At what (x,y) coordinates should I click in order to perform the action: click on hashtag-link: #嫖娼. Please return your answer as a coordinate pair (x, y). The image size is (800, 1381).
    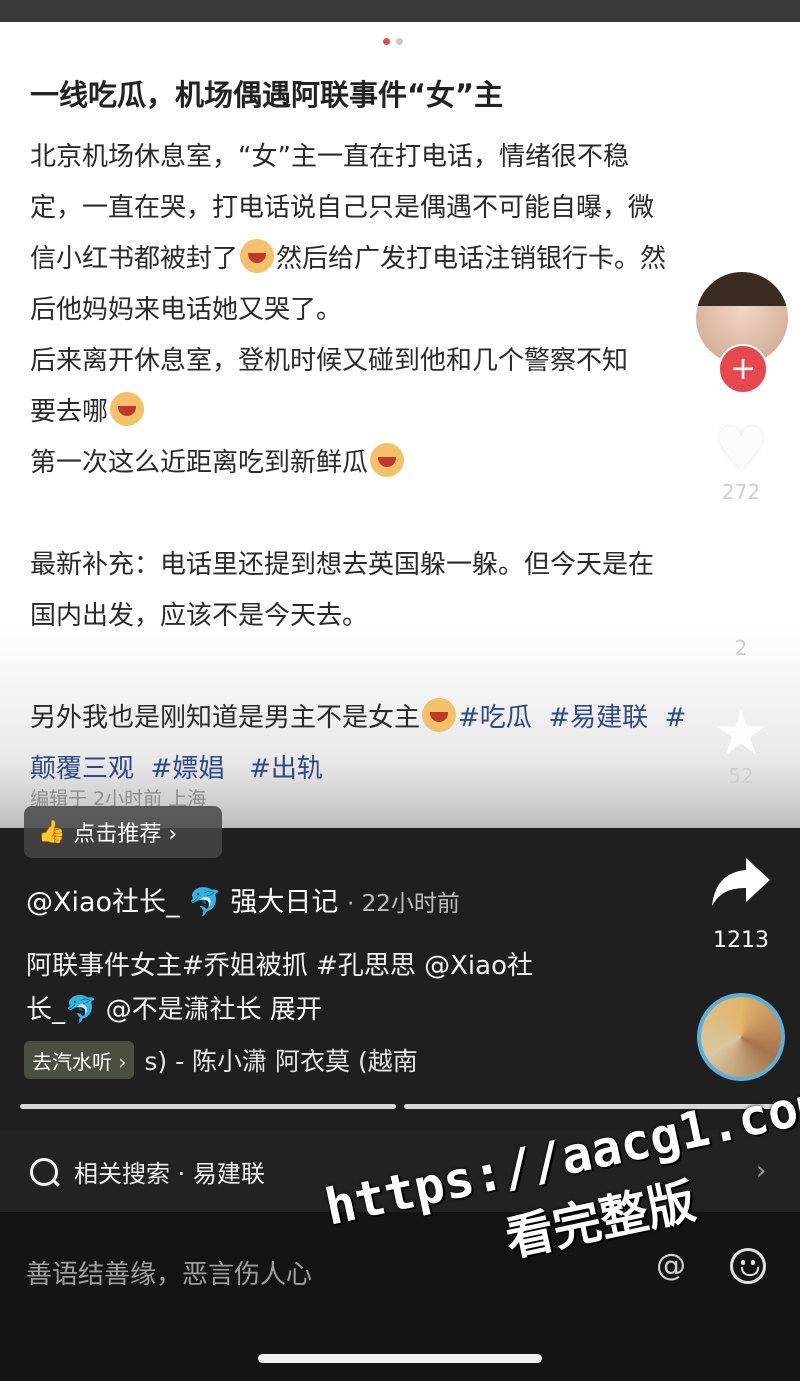
    Looking at the image, I should click on (188, 769).